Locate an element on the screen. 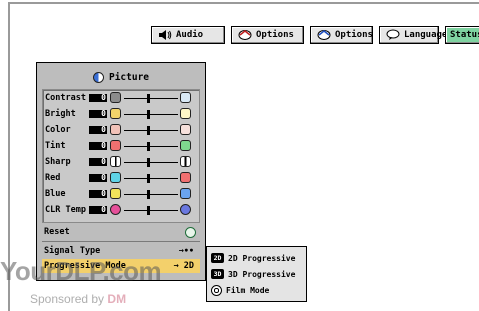 This screenshot has width=479, height=311. tab-options-2: Options is located at coordinates (341, 35).